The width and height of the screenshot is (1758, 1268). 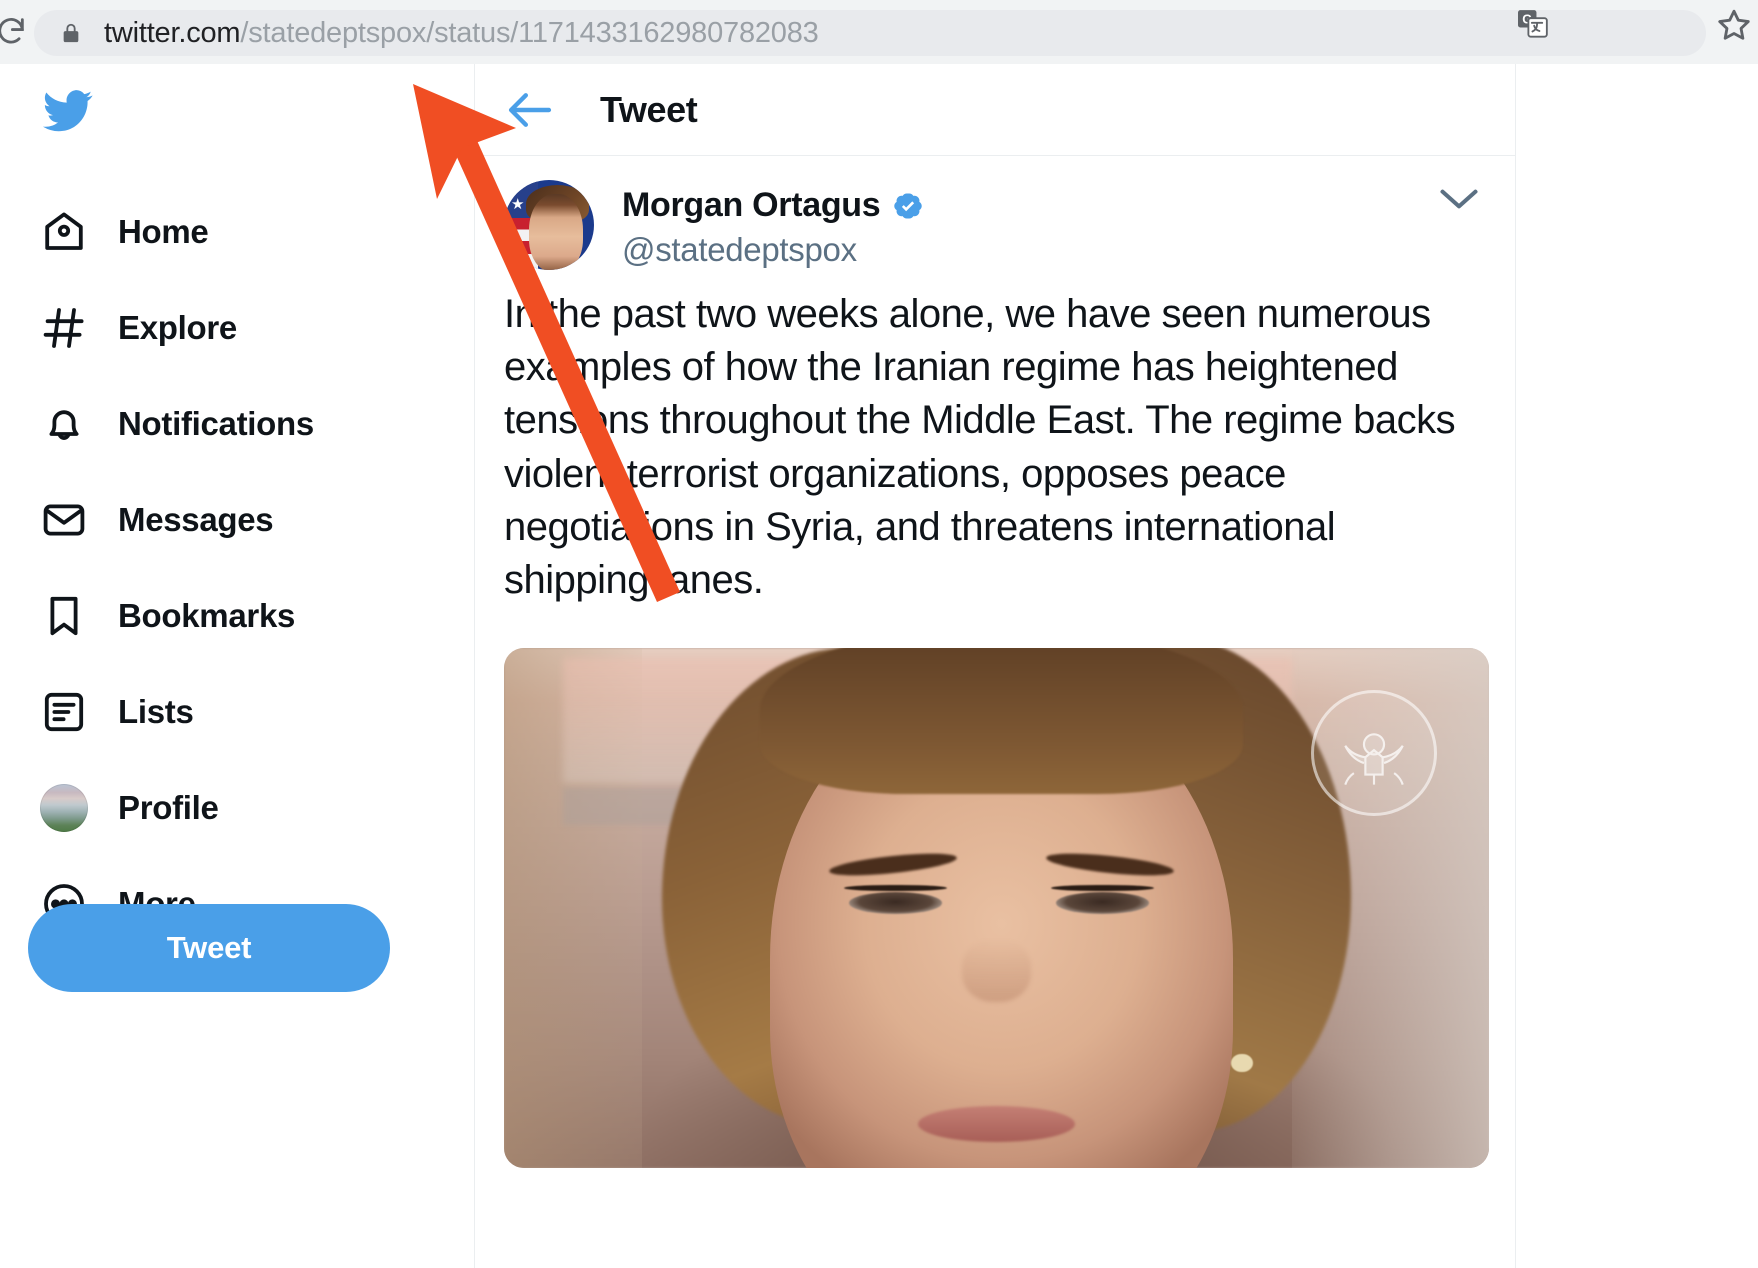 I want to click on bookmark-star-icon, so click(x=1734, y=25).